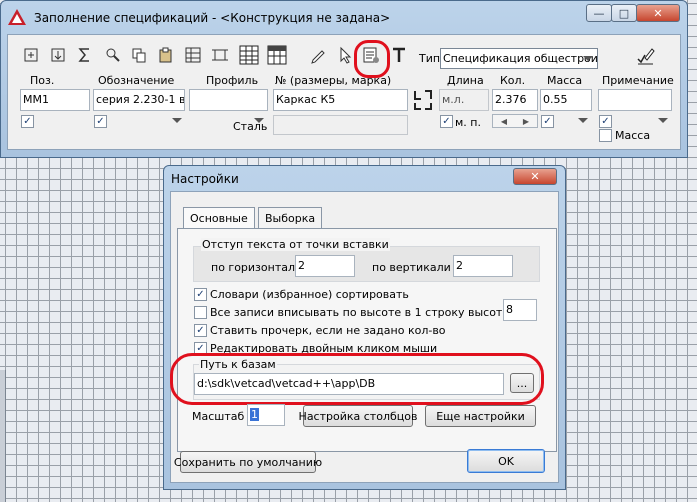 The height and width of the screenshot is (502, 697). What do you see at coordinates (232, 80) in the screenshot?
I see `col-profile: Профиль` at bounding box center [232, 80].